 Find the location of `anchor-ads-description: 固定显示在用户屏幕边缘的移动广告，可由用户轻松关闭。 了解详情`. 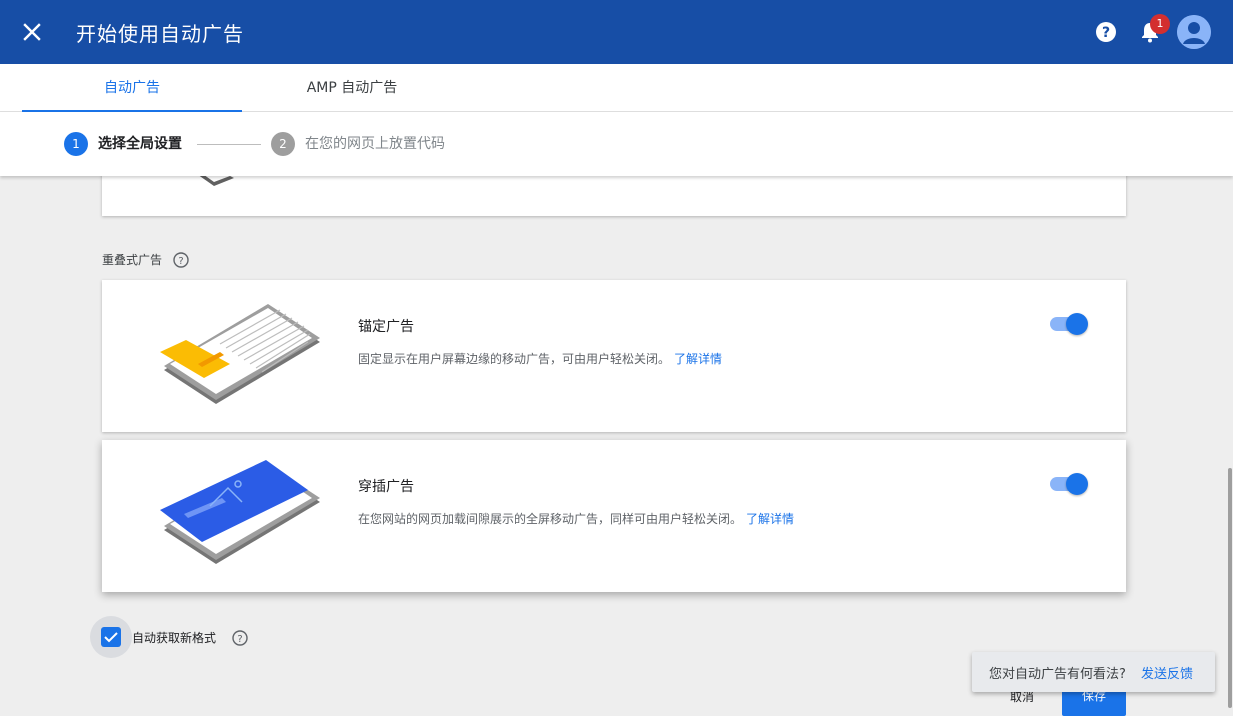

anchor-ads-description: 固定显示在用户屏幕边缘的移动广告，可由用户轻松关闭。 了解详情 is located at coordinates (540, 358).